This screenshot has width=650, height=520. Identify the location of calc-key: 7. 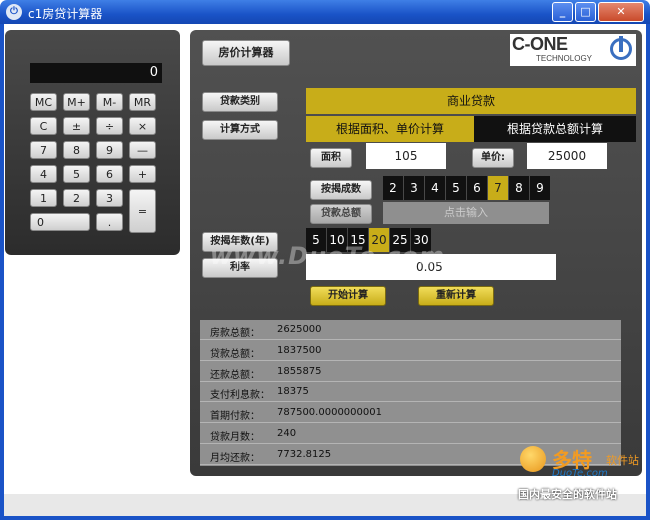
(43, 150).